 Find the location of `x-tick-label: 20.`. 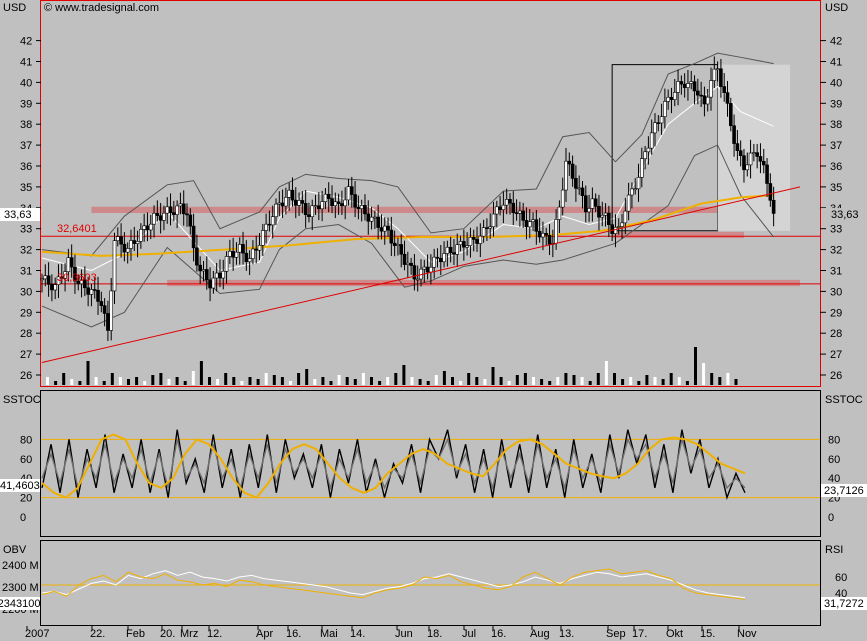

x-tick-label: 20. is located at coordinates (167, 634).